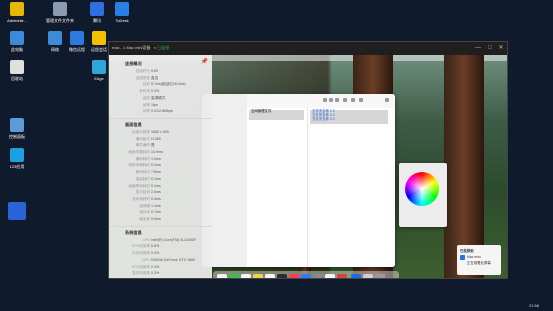 Image resolution: width=553 pixels, height=311 pixels. What do you see at coordinates (349, 116) in the screenshot?
I see `list-item: 文件夹名称 1.0 文件夹名称 2.0 文件夹名称 3.0` at bounding box center [349, 116].